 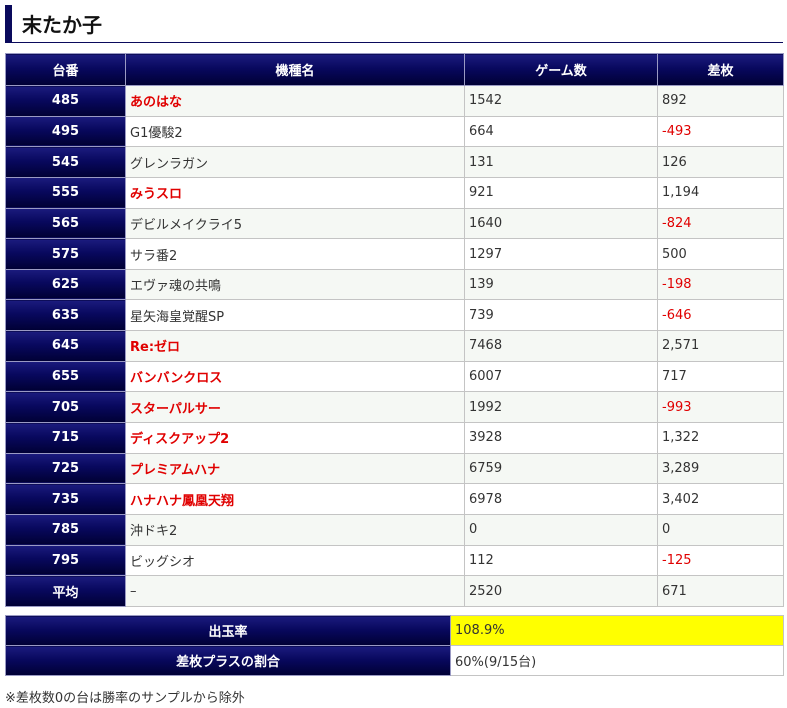 I want to click on machine-number-cell: 625, so click(x=65, y=284).